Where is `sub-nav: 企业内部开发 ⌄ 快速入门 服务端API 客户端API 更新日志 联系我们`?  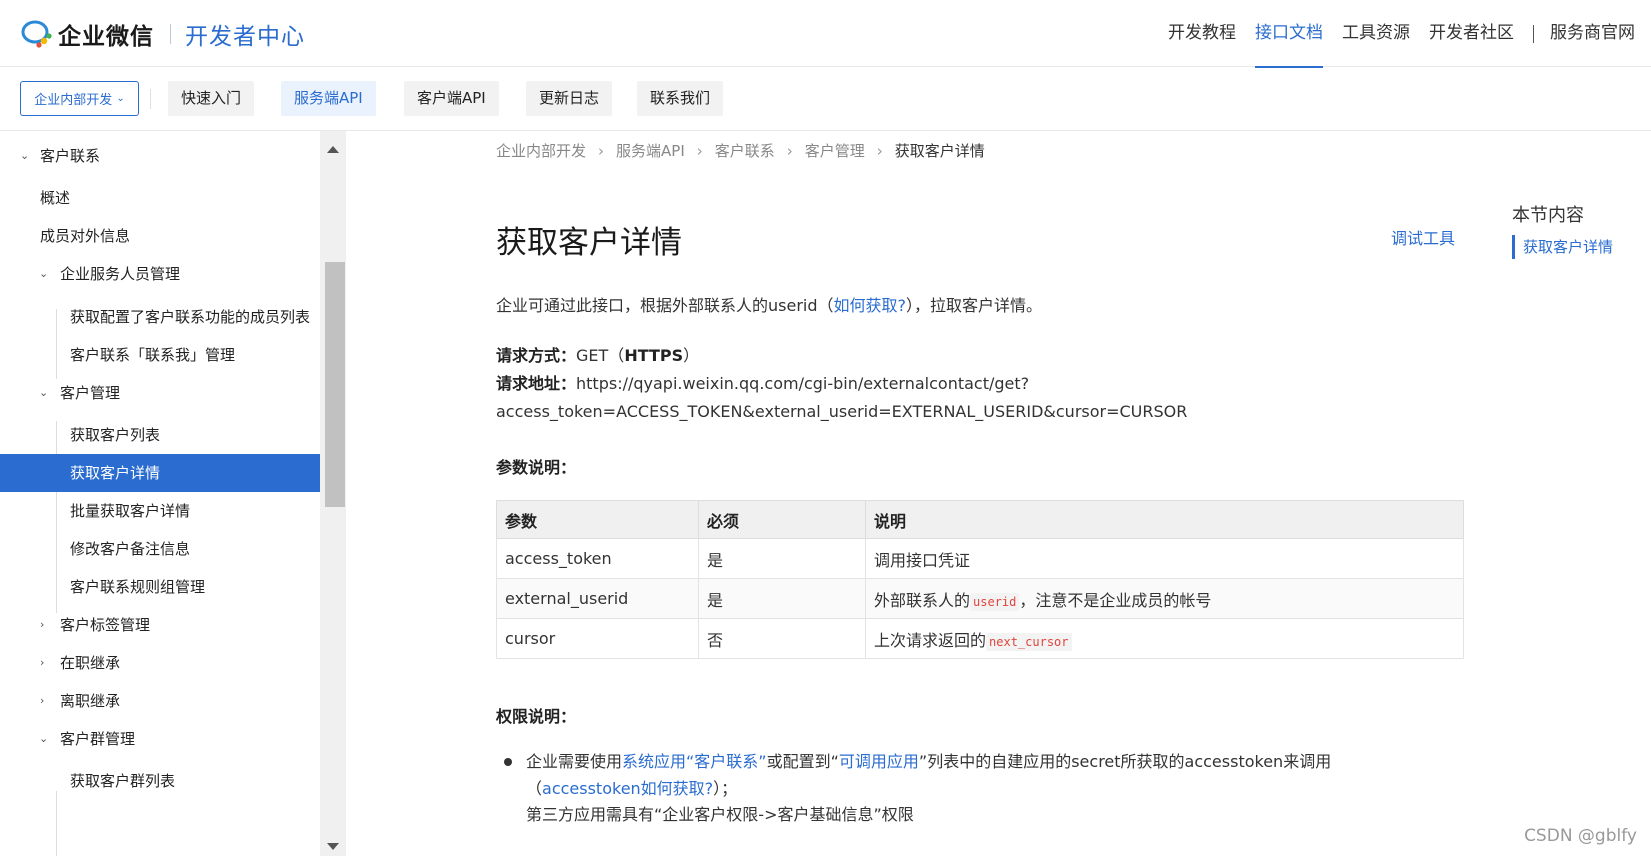 sub-nav: 企业内部开发 ⌄ 快速入门 服务端API 客户端API 更新日志 联系我们 is located at coordinates (825, 99).